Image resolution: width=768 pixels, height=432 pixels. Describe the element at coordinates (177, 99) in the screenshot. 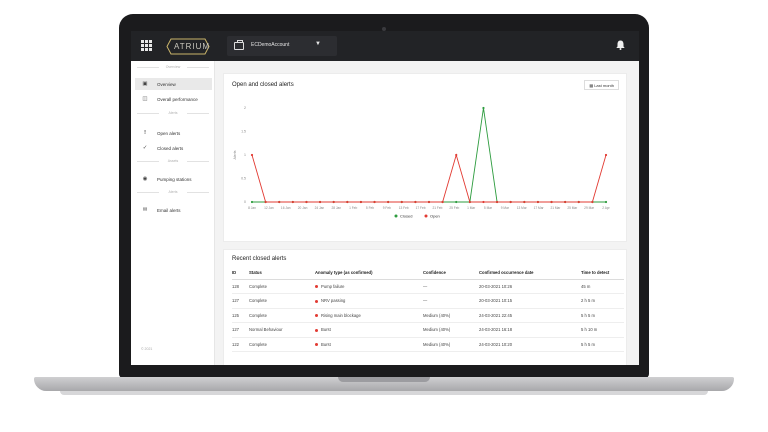

I see `sidebar-item-label: Overall performance` at that location.